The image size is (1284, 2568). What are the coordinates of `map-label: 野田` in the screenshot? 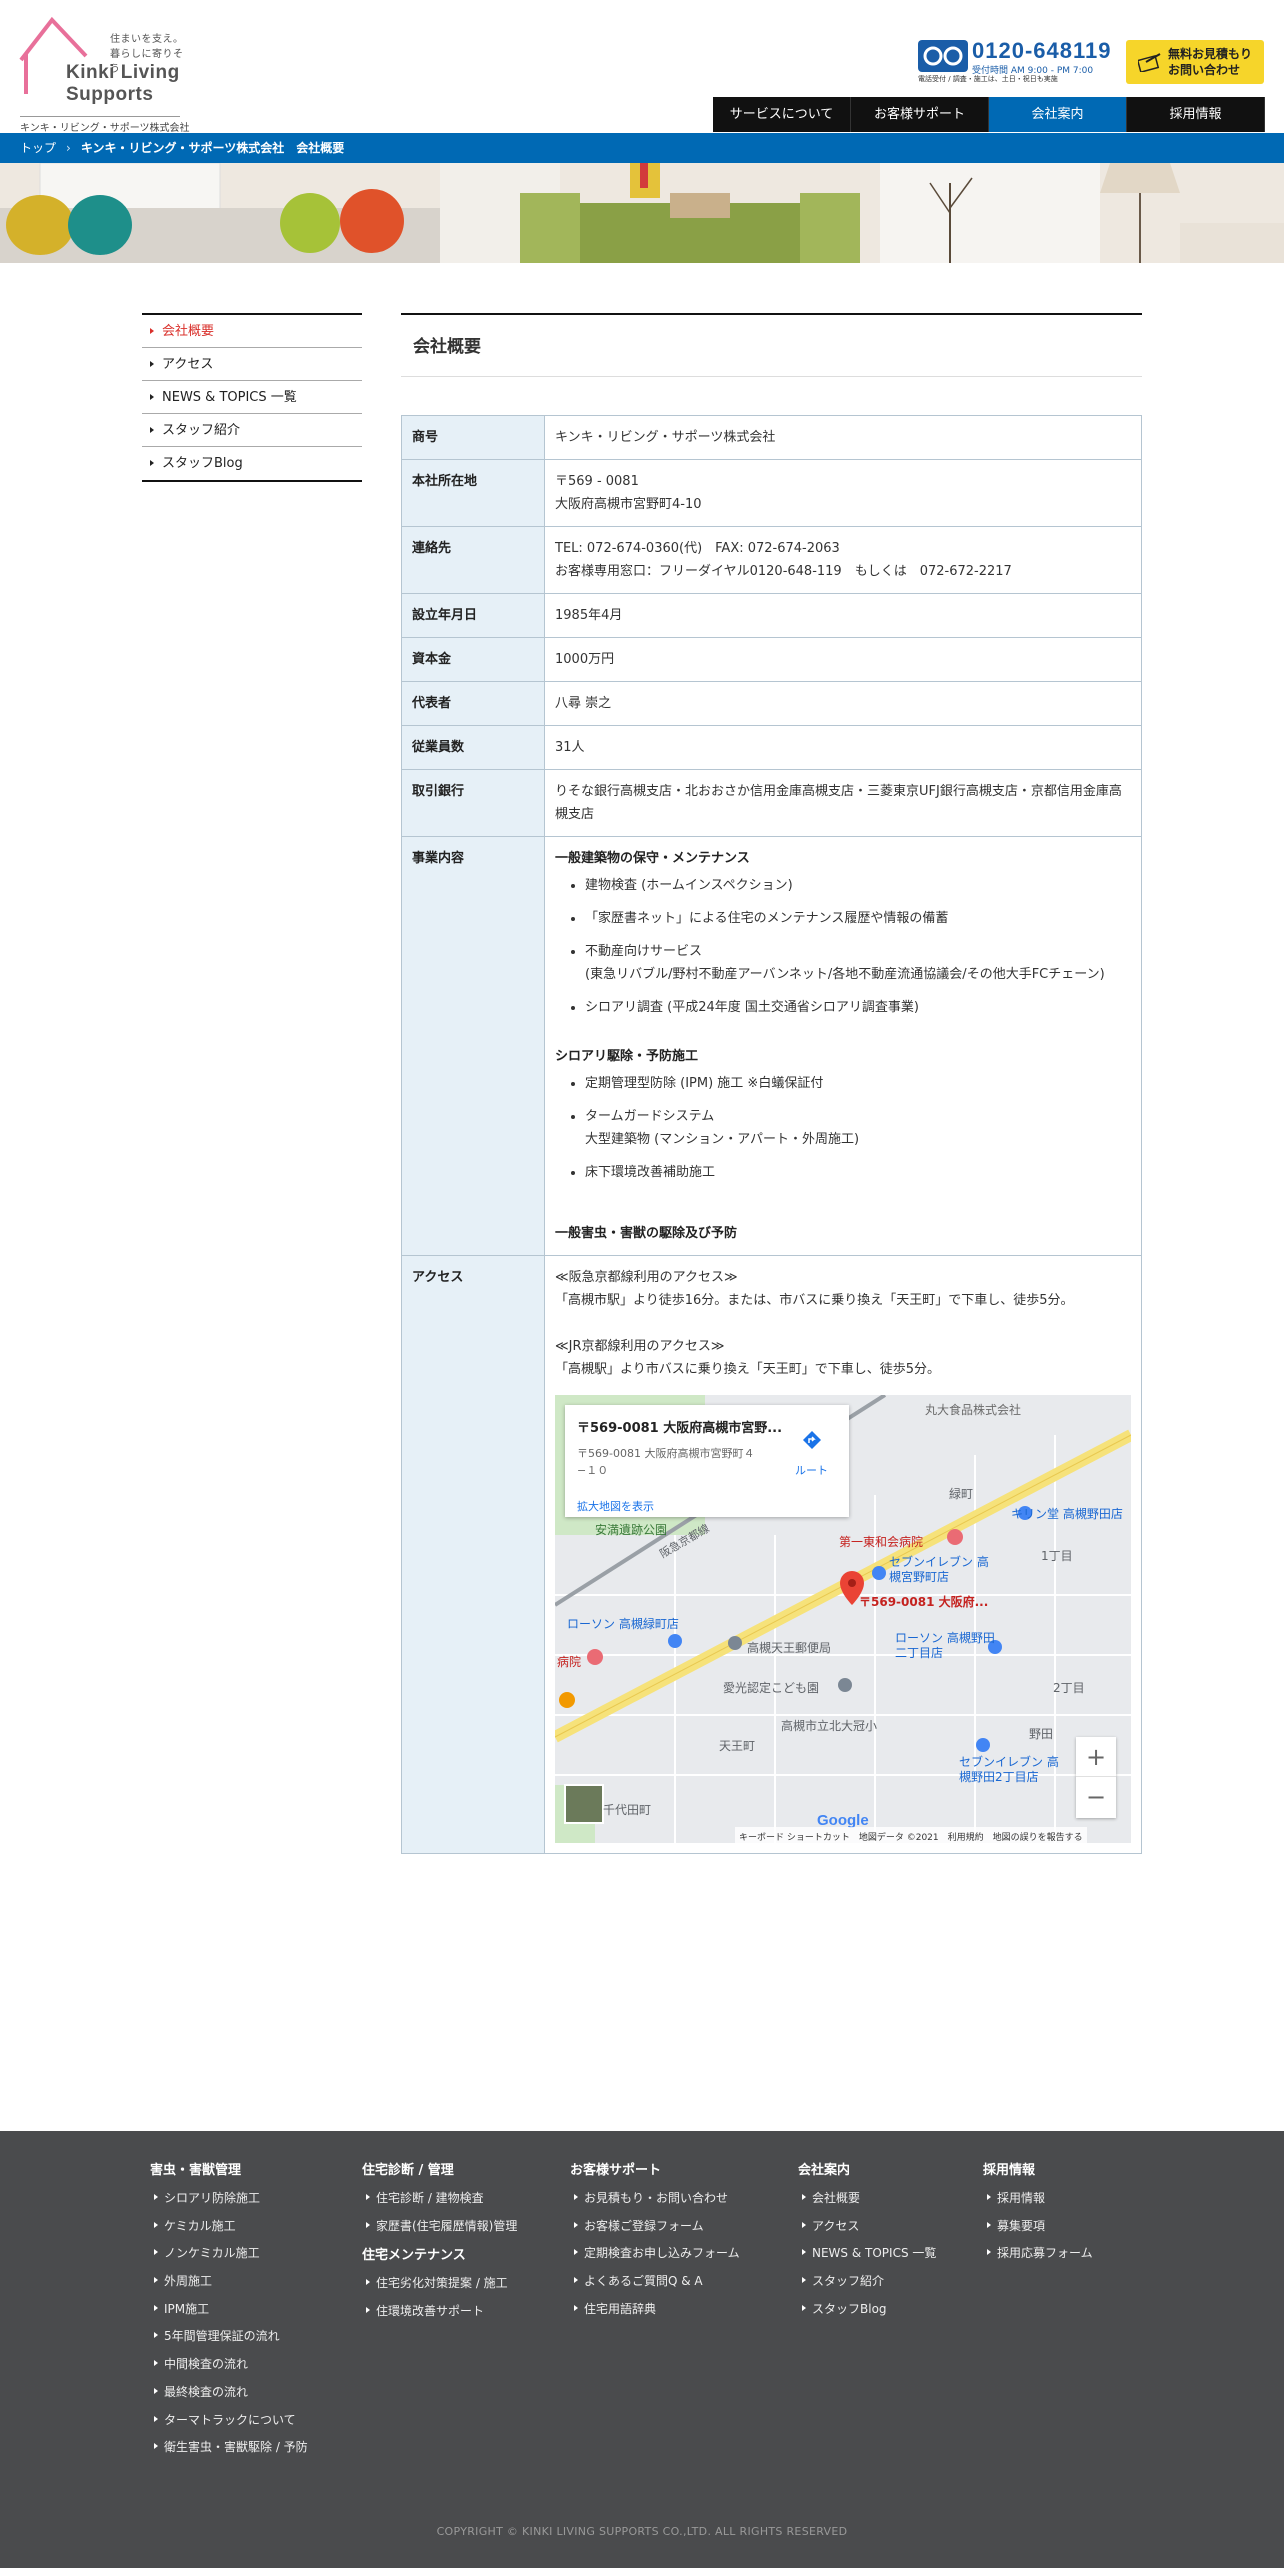 It's located at (1041, 1734).